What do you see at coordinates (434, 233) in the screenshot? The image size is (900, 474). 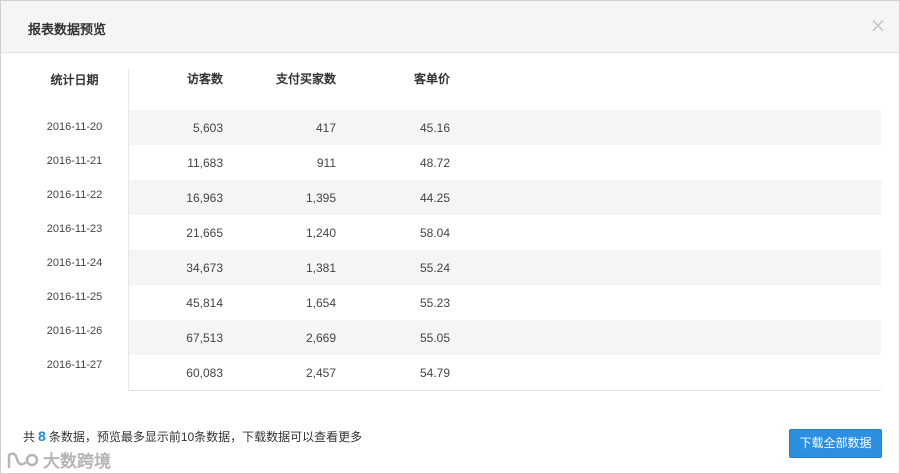 I see `avg-price-cell: 58.04` at bounding box center [434, 233].